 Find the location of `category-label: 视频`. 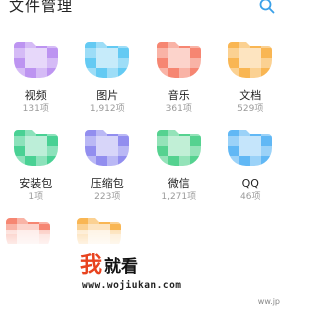

category-label: 视频 is located at coordinates (35, 95).